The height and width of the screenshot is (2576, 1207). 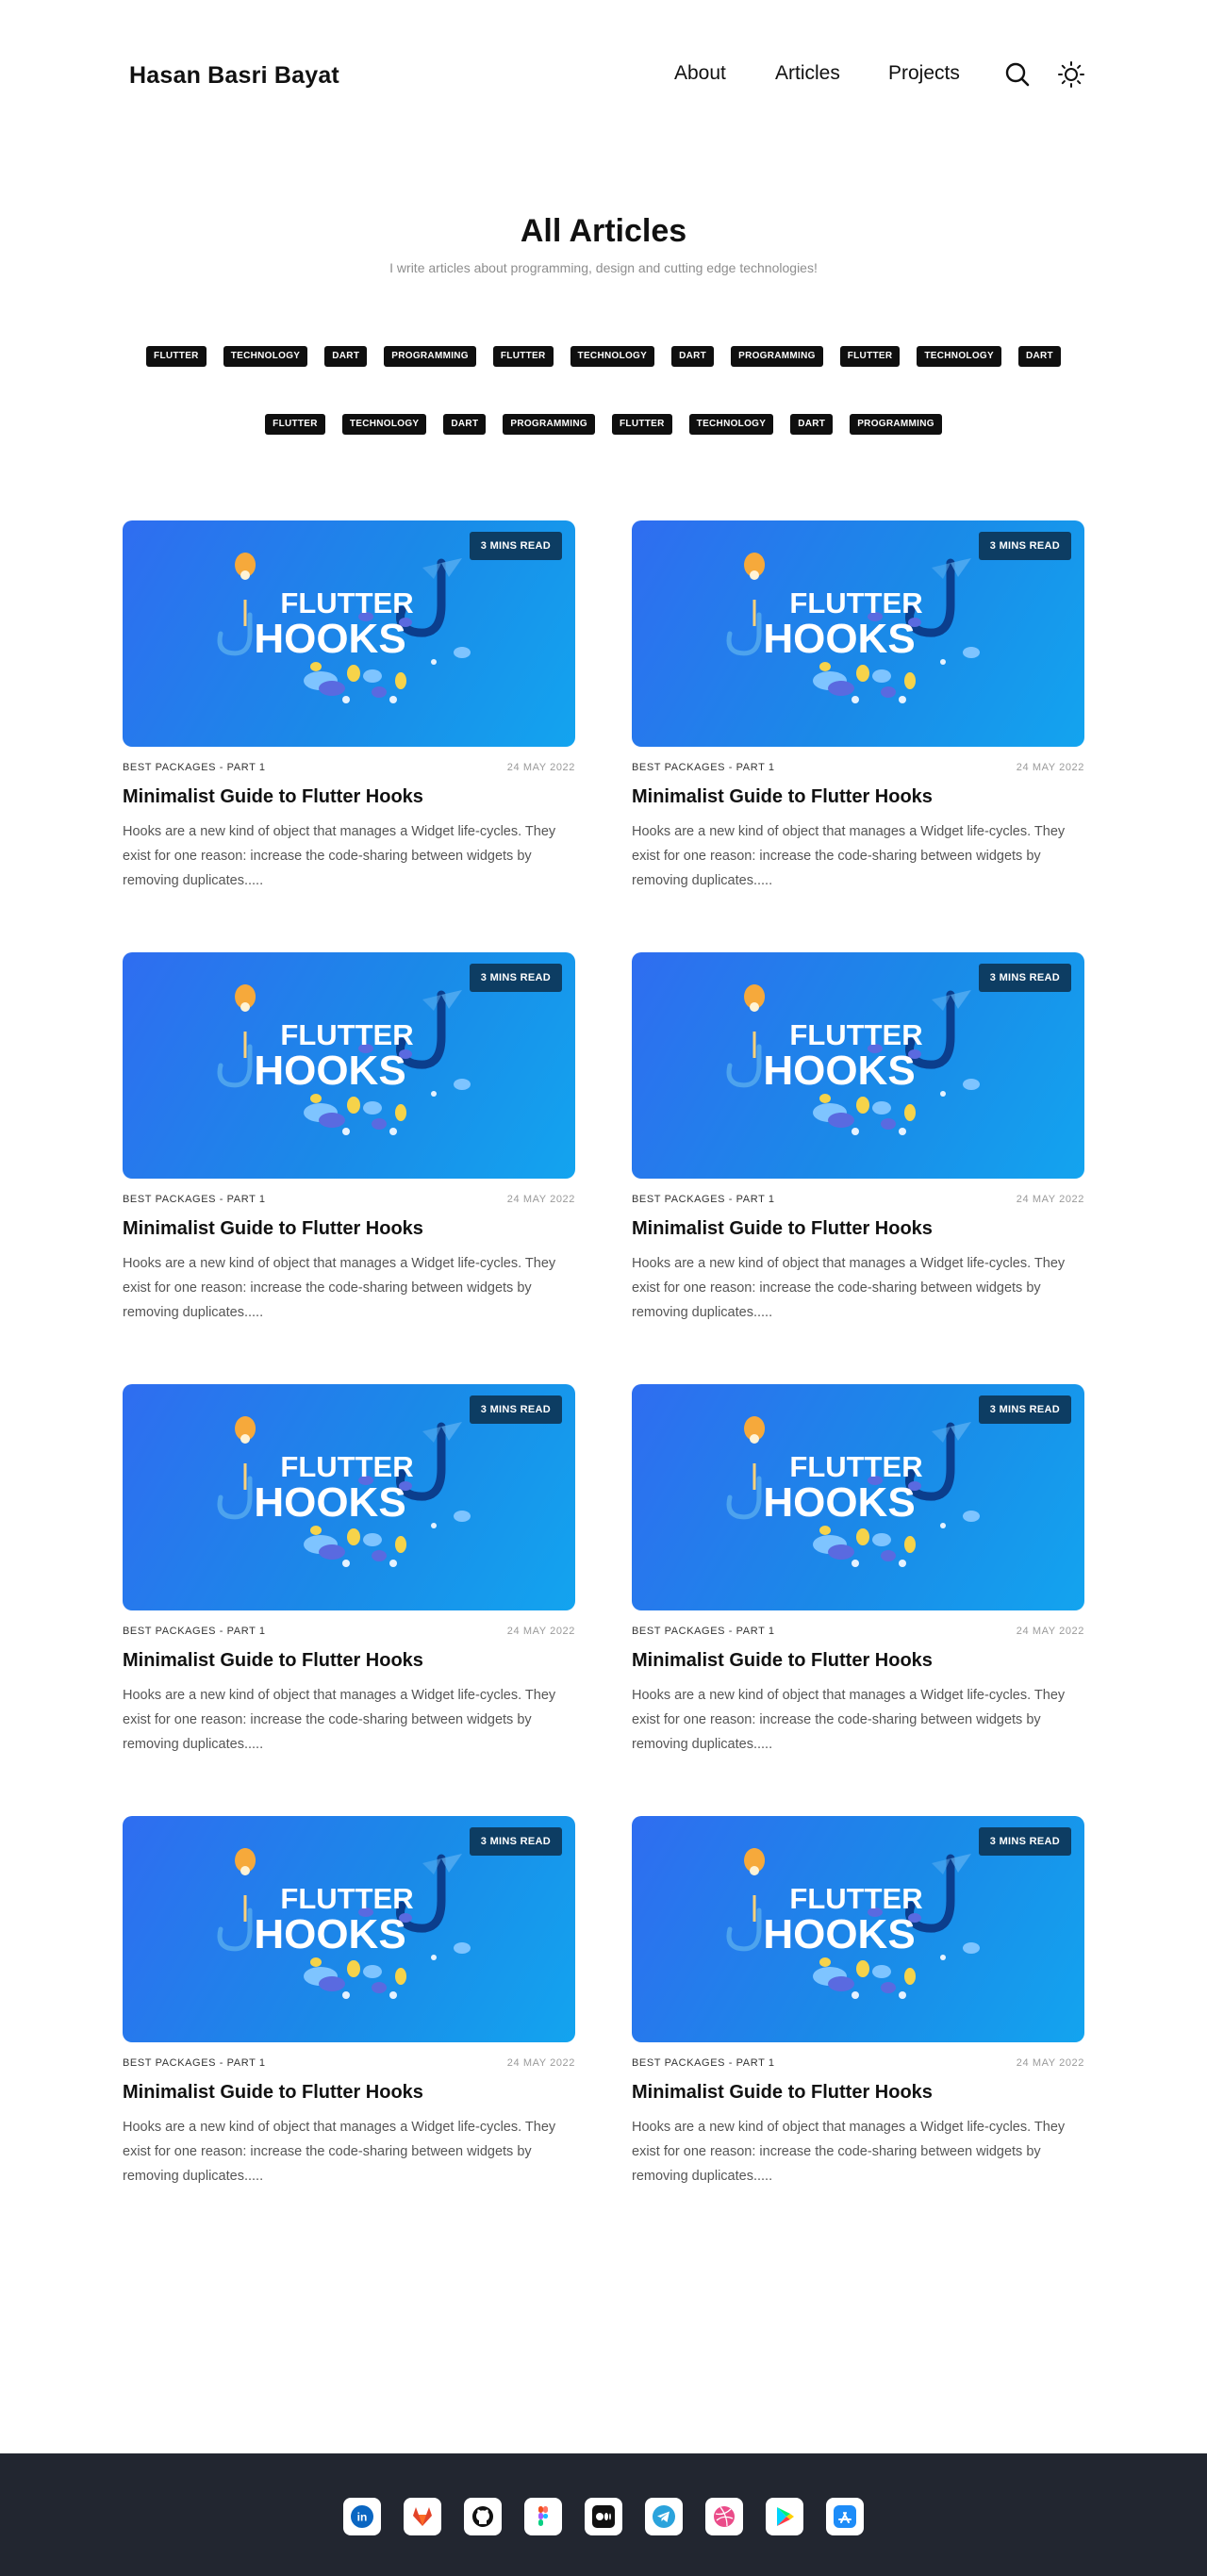 What do you see at coordinates (924, 73) in the screenshot?
I see `nav-projects-link: Projects` at bounding box center [924, 73].